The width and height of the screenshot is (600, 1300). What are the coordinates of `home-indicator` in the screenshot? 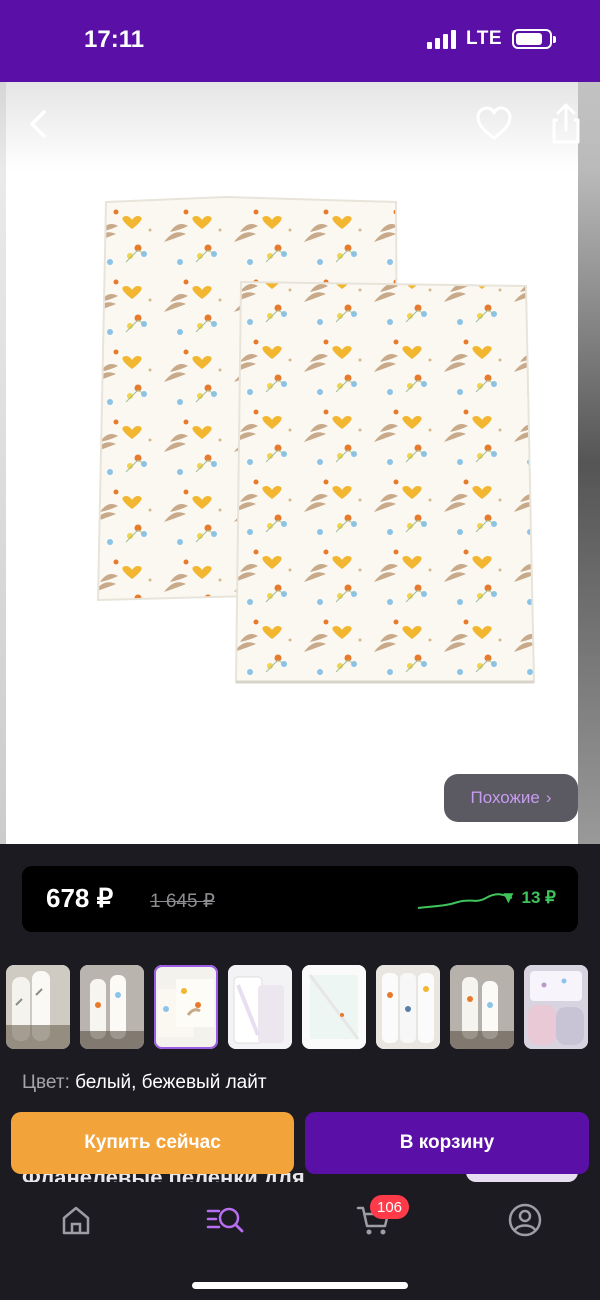 It's located at (300, 1285).